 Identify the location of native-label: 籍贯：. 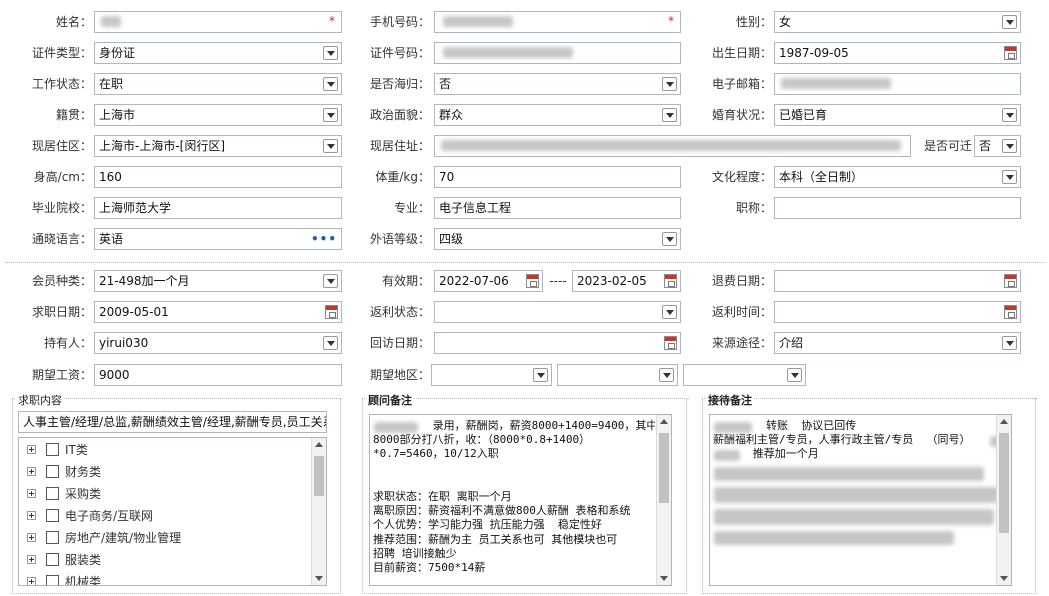
(73, 115).